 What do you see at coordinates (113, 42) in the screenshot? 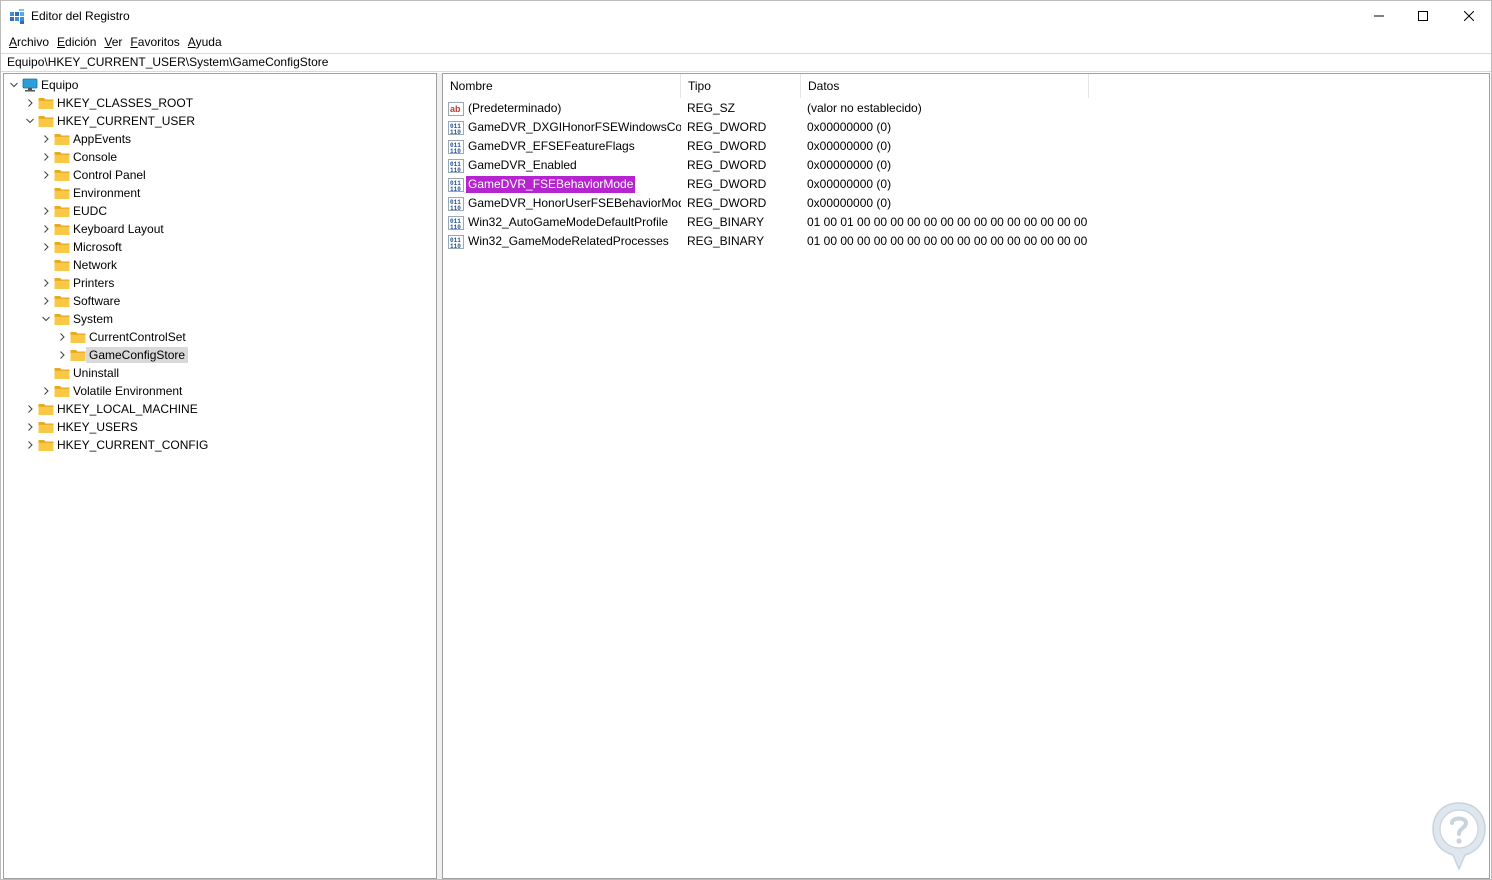
I see `menu-ver: Ver` at bounding box center [113, 42].